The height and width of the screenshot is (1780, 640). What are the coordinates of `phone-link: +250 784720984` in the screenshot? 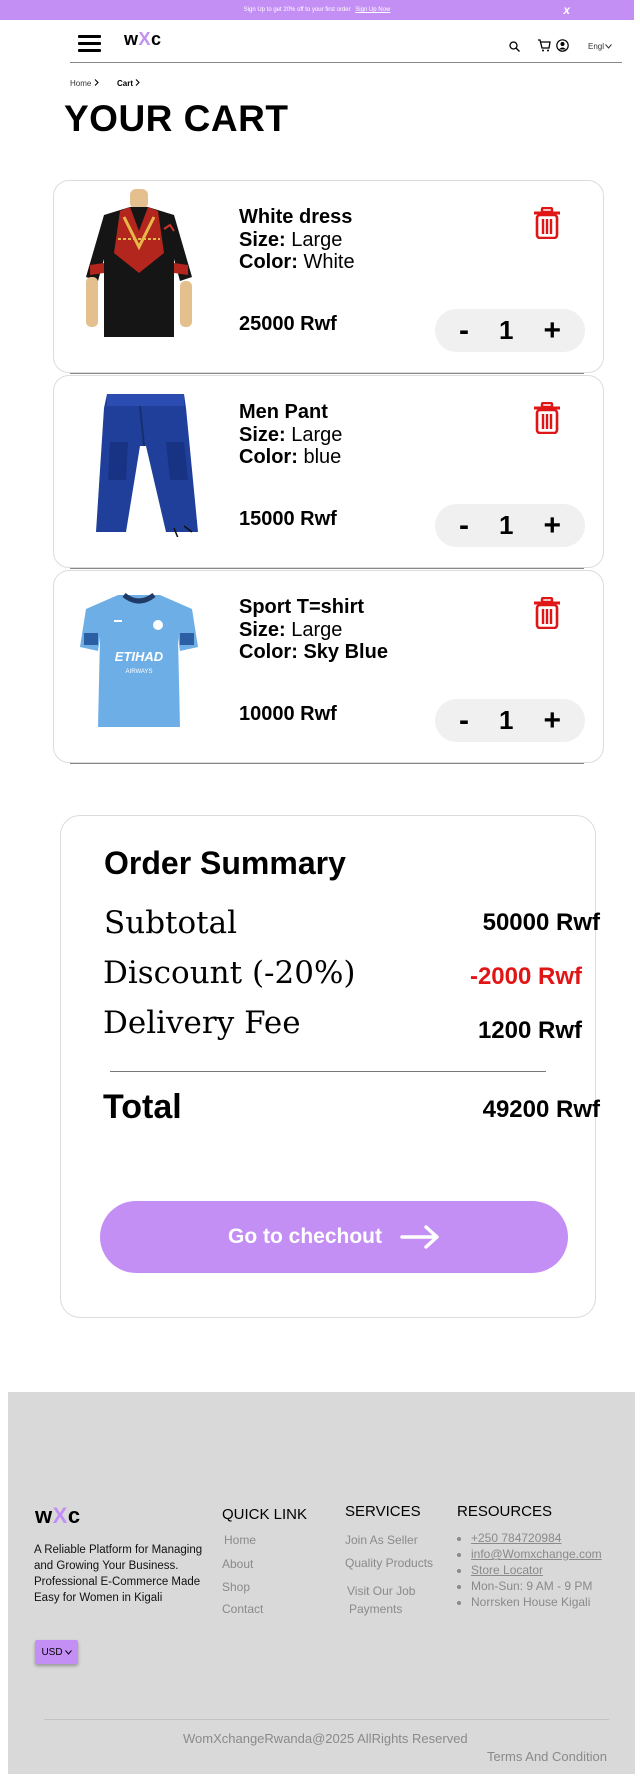 It's located at (536, 1538).